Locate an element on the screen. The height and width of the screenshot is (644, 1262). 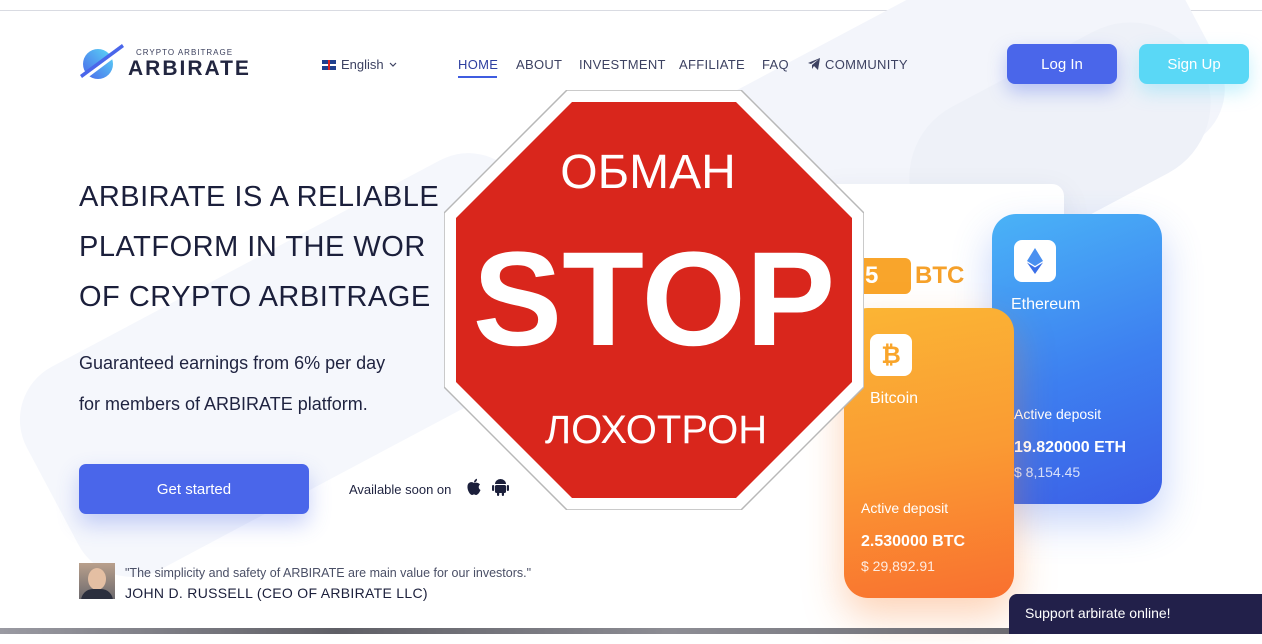
logo-subtitle: CRYPTO ARBITRAGE is located at coordinates (185, 52).